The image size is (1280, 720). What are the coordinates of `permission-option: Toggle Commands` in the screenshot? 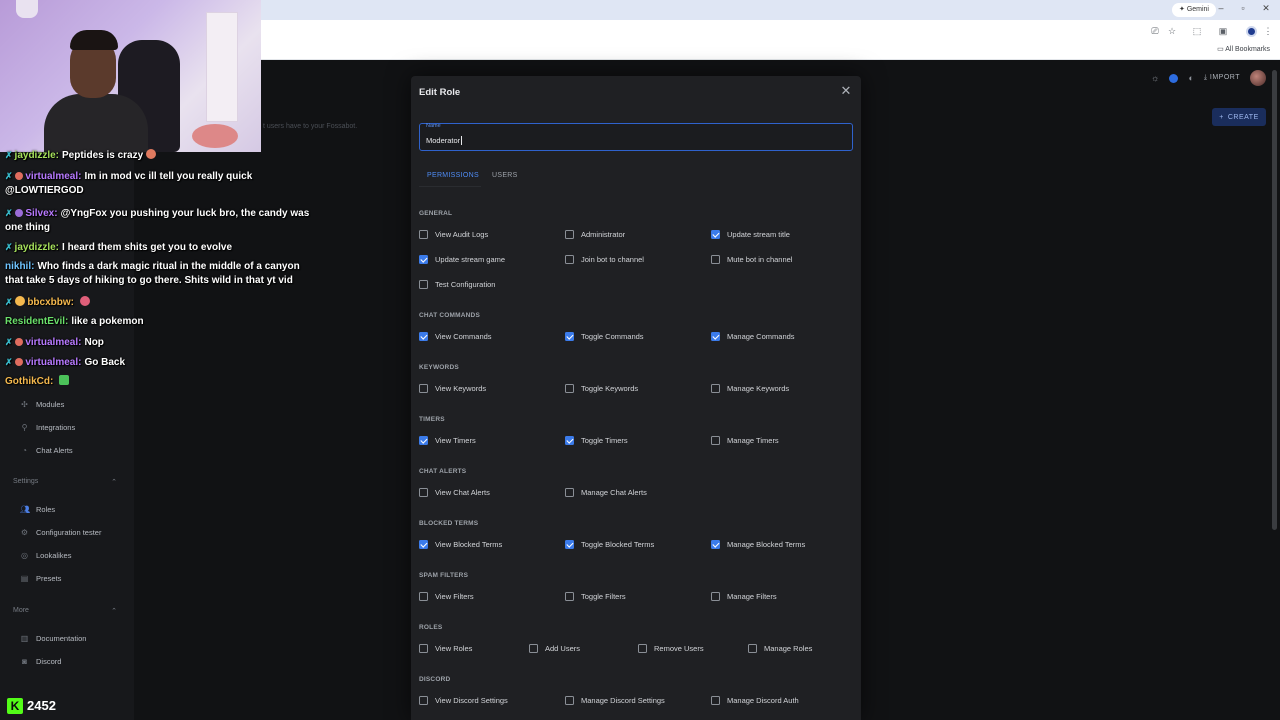 It's located at (604, 336).